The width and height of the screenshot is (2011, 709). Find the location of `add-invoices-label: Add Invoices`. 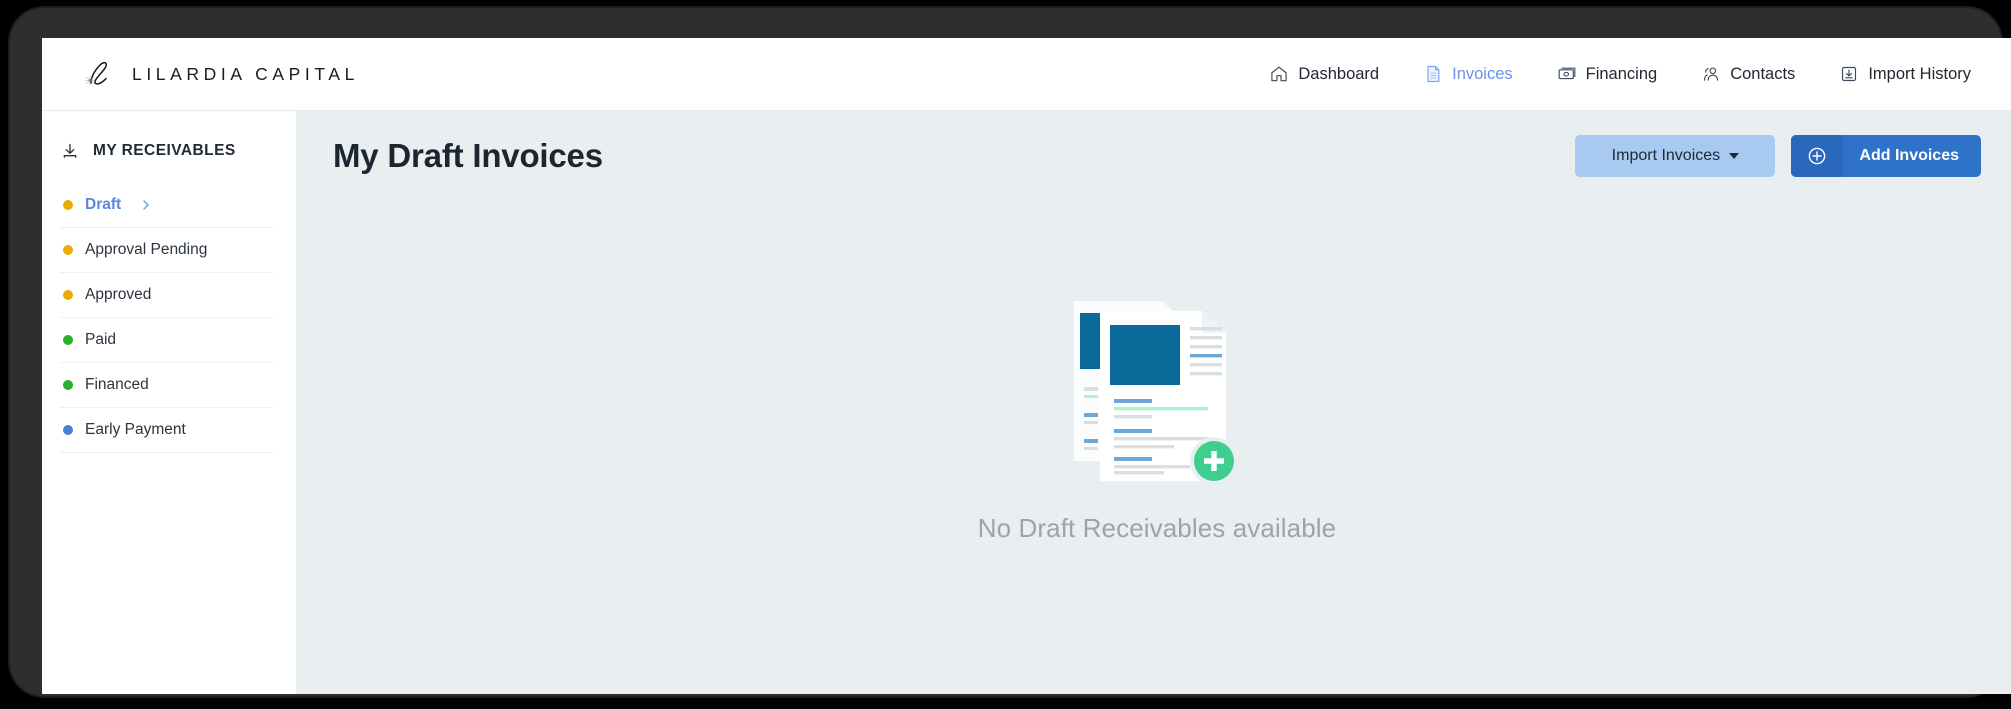

add-invoices-label: Add Invoices is located at coordinates (1909, 155).